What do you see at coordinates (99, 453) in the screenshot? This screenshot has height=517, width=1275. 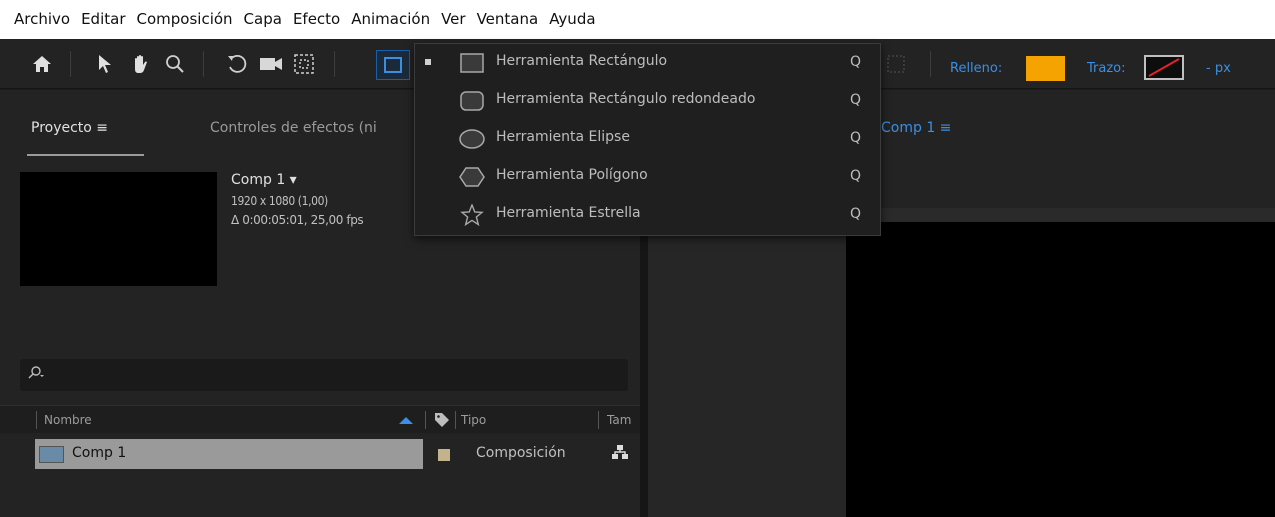 I see `item-name: Comp 1` at bounding box center [99, 453].